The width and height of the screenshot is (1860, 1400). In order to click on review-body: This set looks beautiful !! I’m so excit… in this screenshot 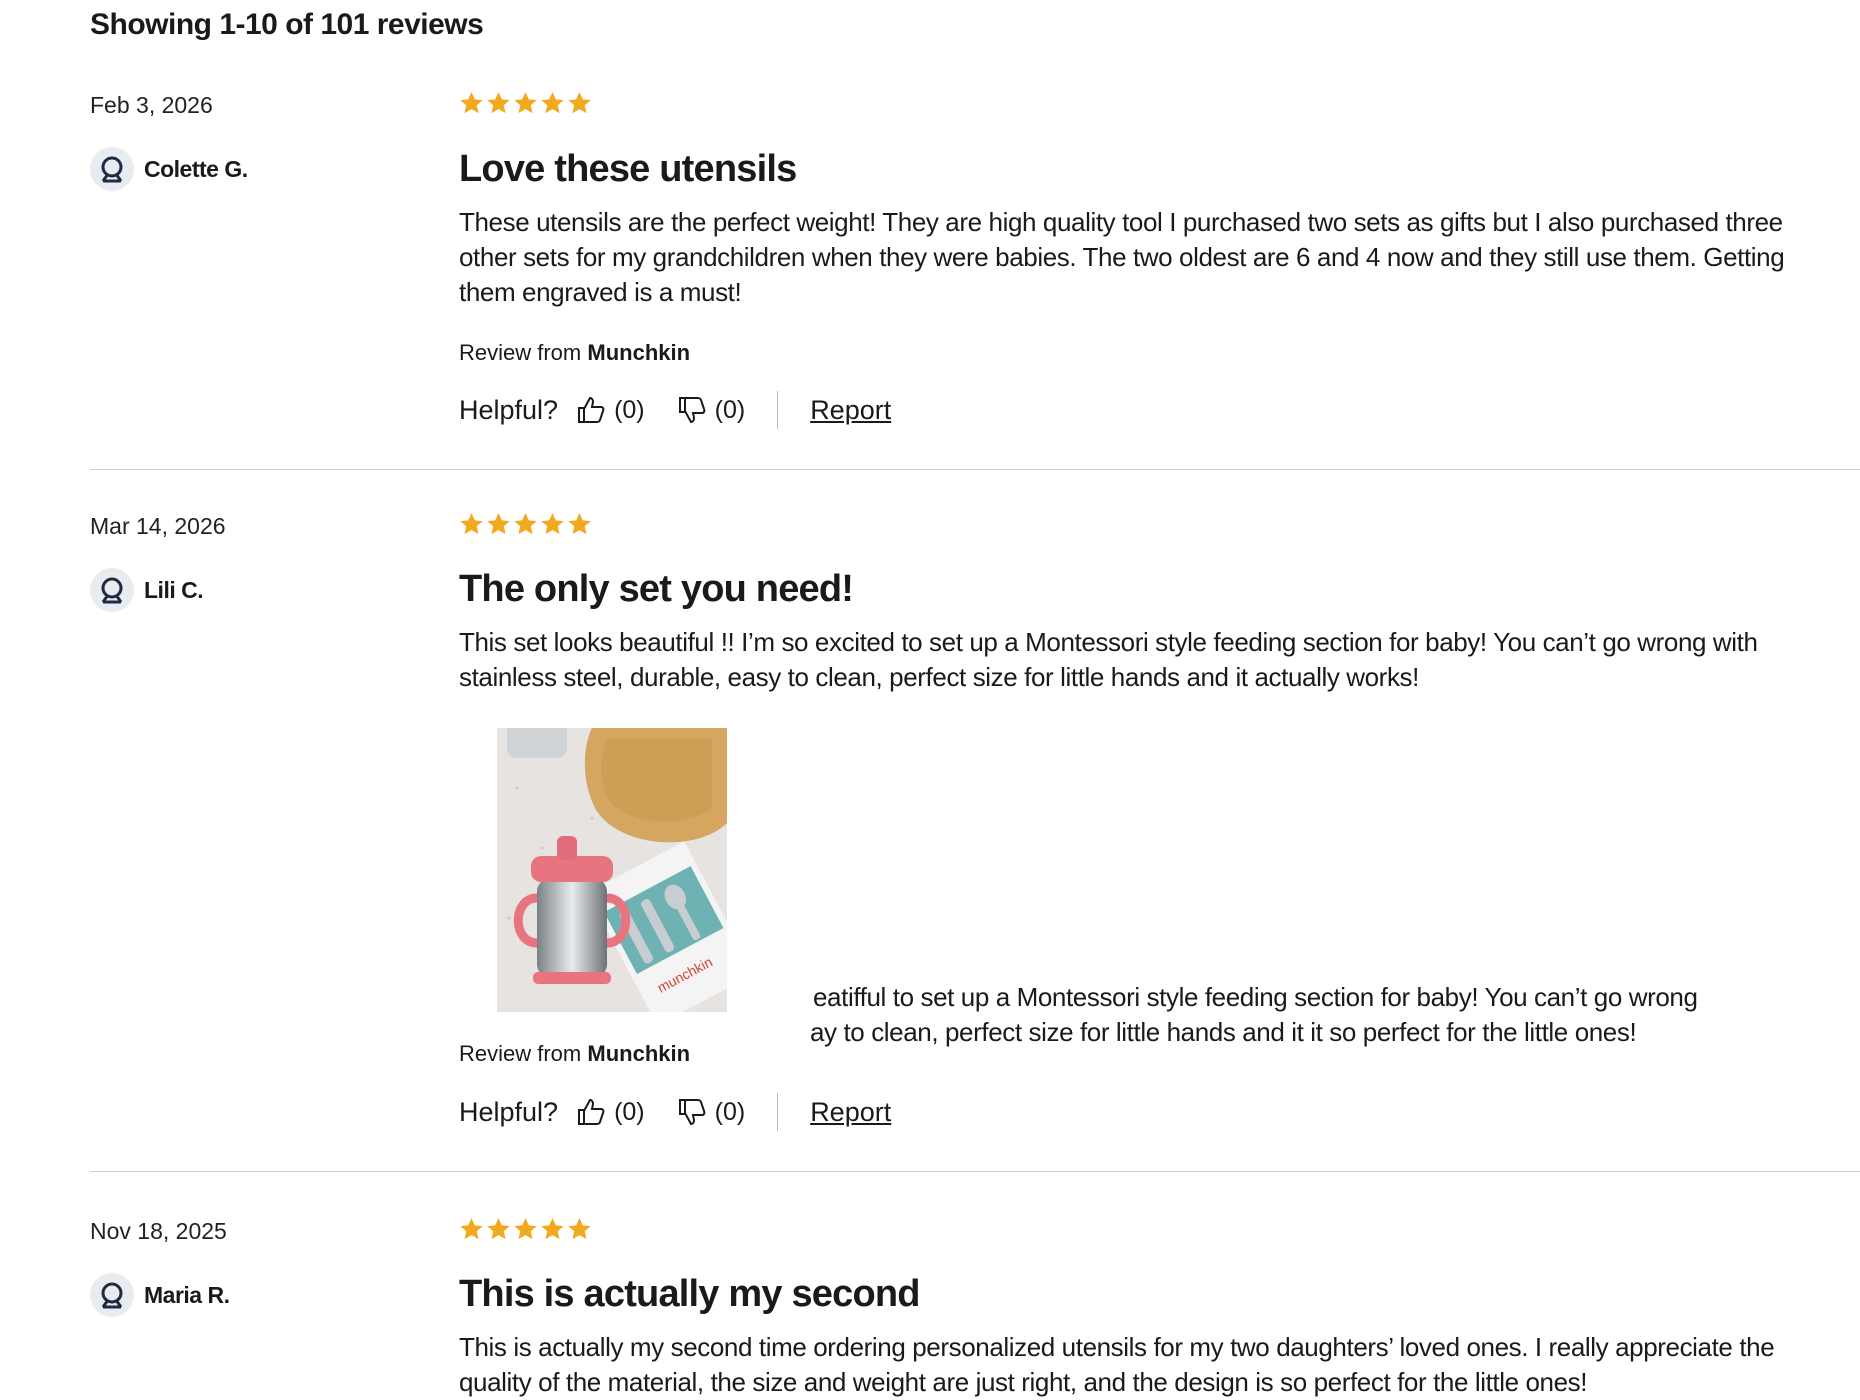, I will do `click(1108, 659)`.